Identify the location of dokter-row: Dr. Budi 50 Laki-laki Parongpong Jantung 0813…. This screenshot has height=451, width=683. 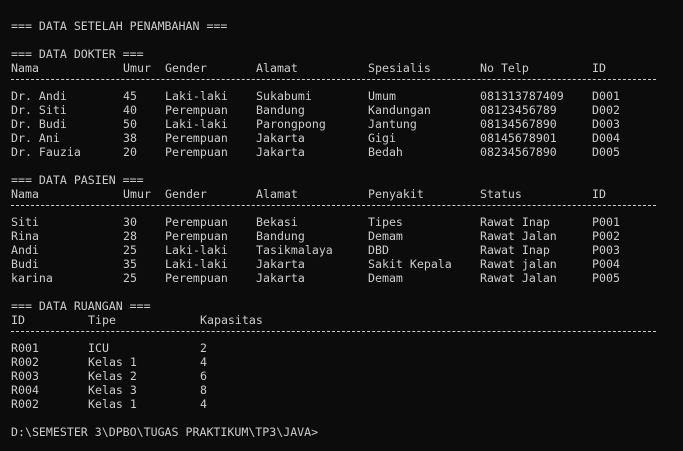
(341, 124).